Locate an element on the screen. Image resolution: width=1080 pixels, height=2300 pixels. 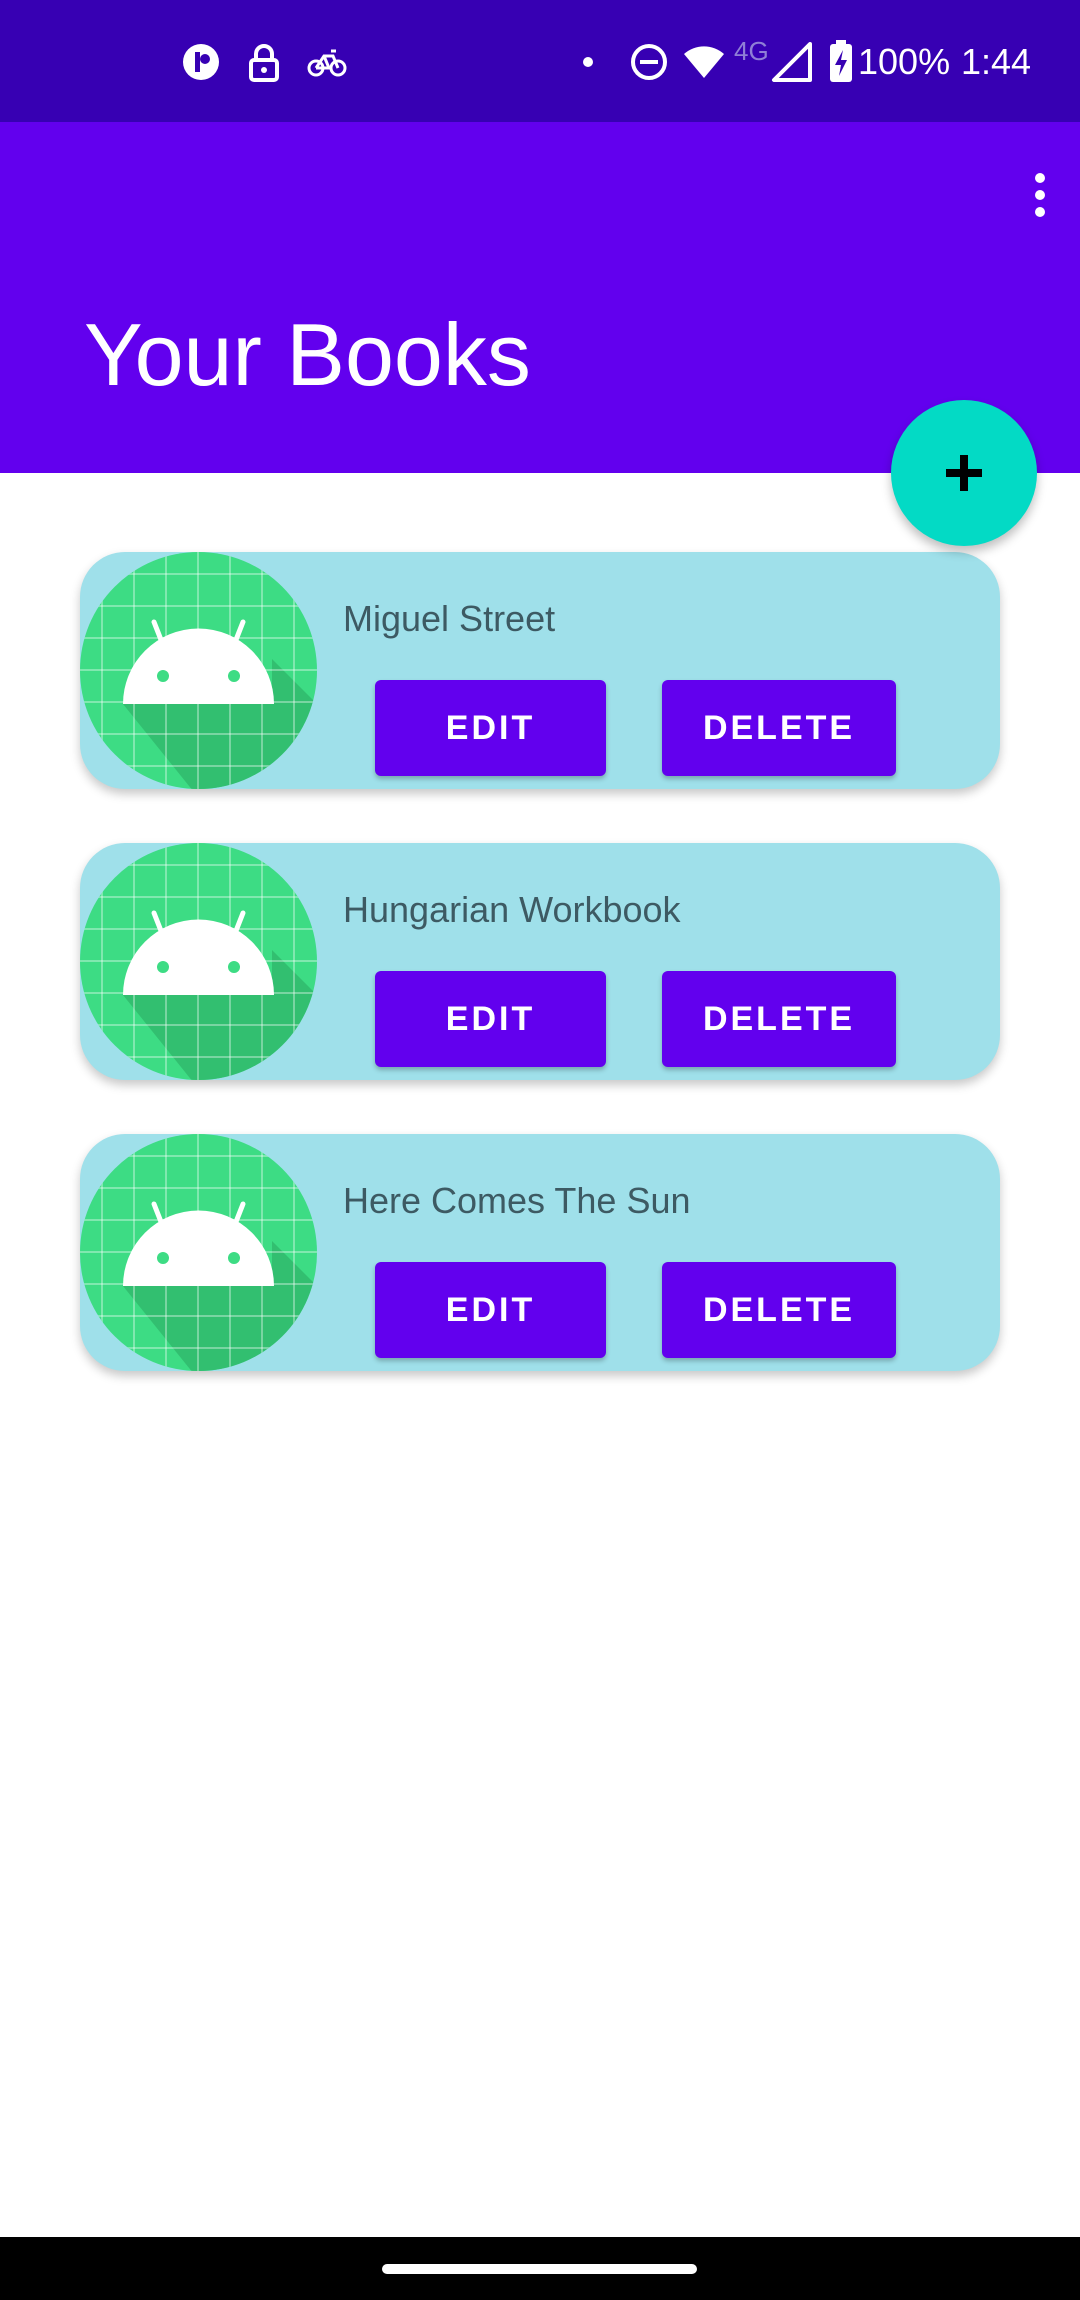
add-book-button is located at coordinates (964, 473).